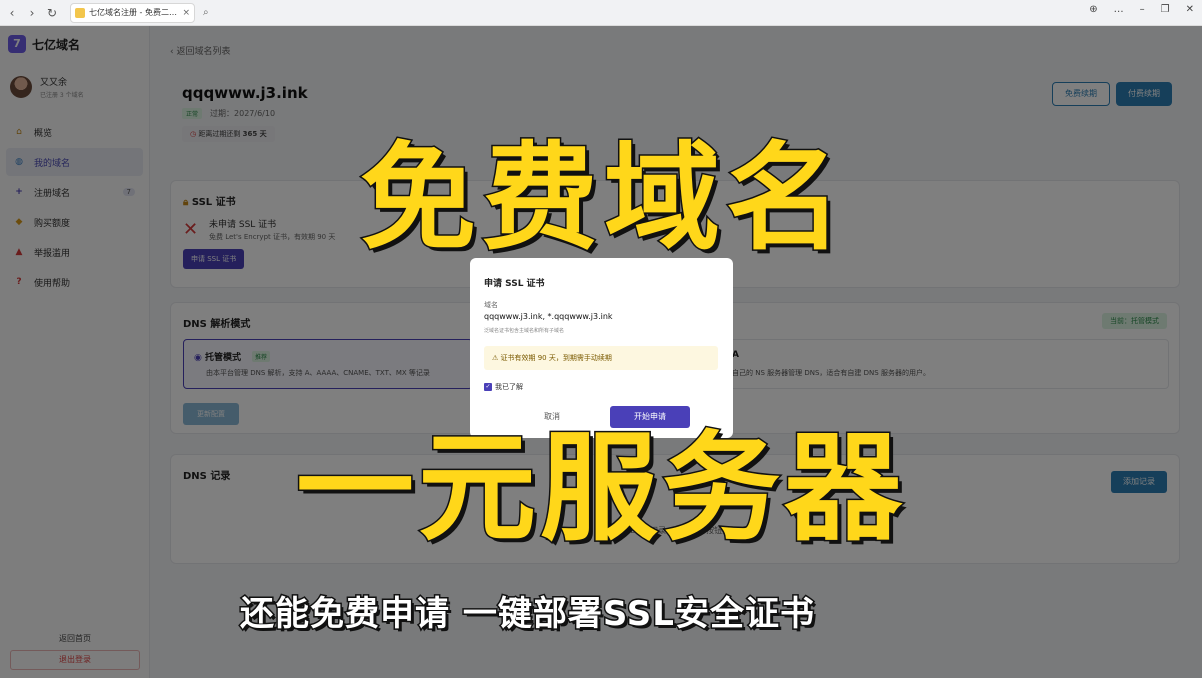  Describe the element at coordinates (80, 12) in the screenshot. I see `favicon-icon` at that location.